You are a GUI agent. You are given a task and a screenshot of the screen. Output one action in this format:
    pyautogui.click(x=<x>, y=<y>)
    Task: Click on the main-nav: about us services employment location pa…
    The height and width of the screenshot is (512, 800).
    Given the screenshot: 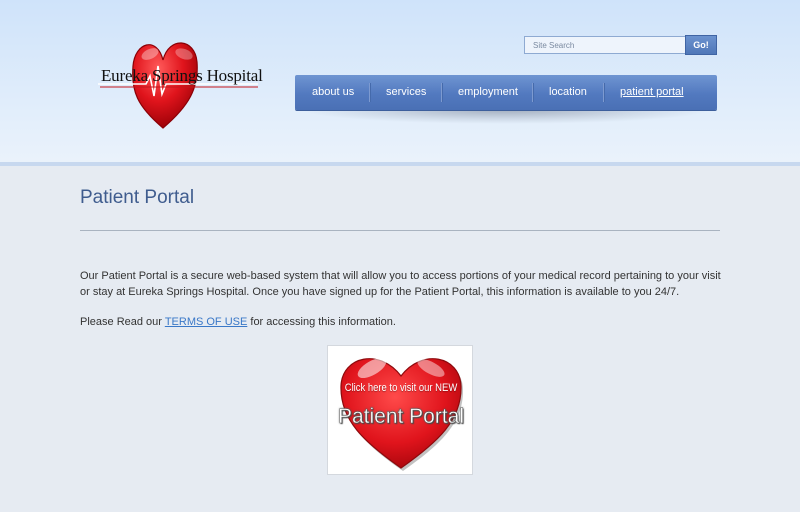 What is the action you would take?
    pyautogui.click(x=506, y=92)
    